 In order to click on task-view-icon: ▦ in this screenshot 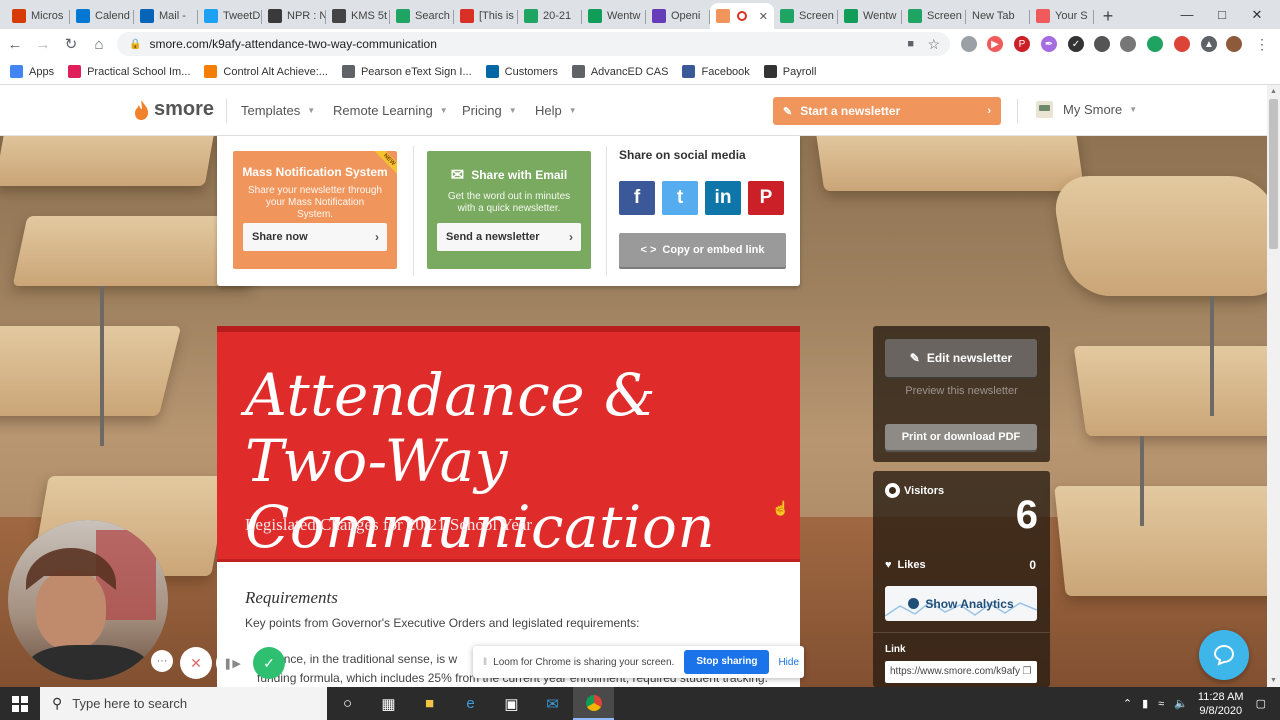, I will do `click(388, 703)`.